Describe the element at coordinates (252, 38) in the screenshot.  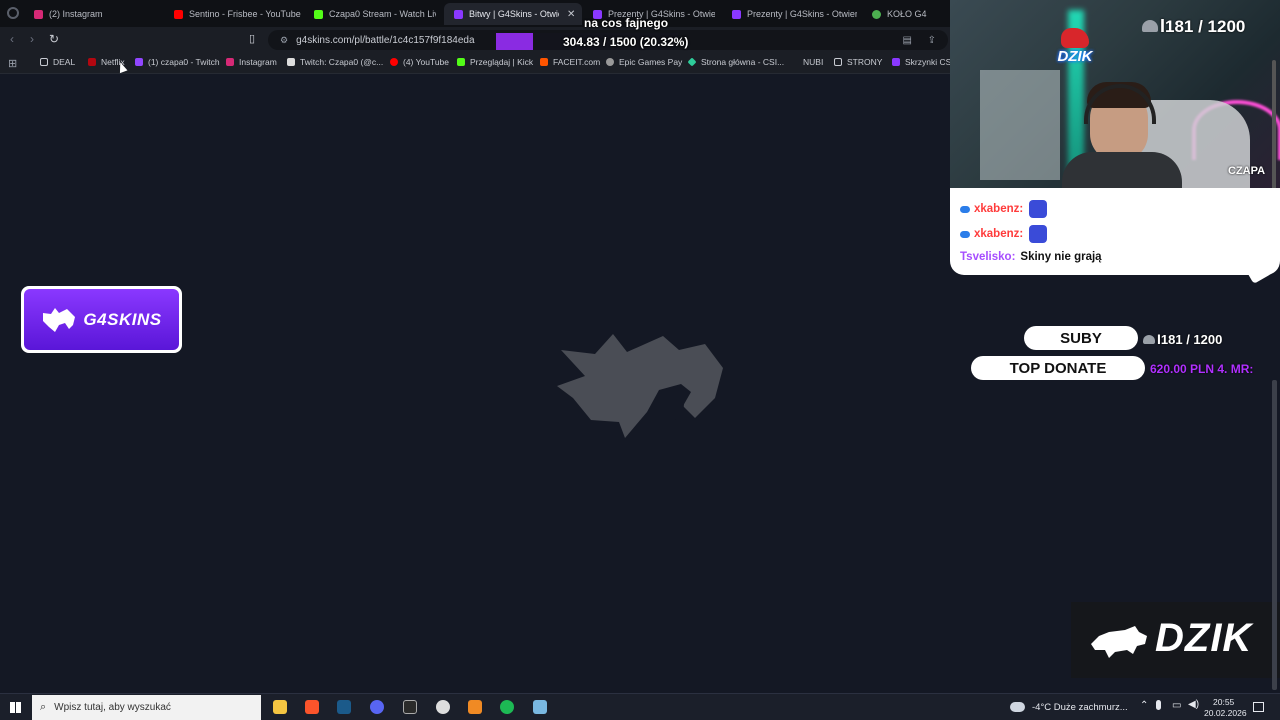
I see `bookmark-icon: ▯` at that location.